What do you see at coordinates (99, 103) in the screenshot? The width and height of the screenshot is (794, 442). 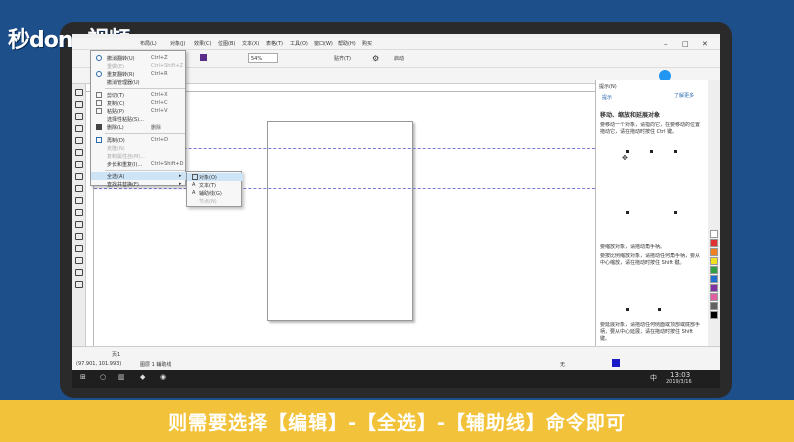 I see `copy-icon` at bounding box center [99, 103].